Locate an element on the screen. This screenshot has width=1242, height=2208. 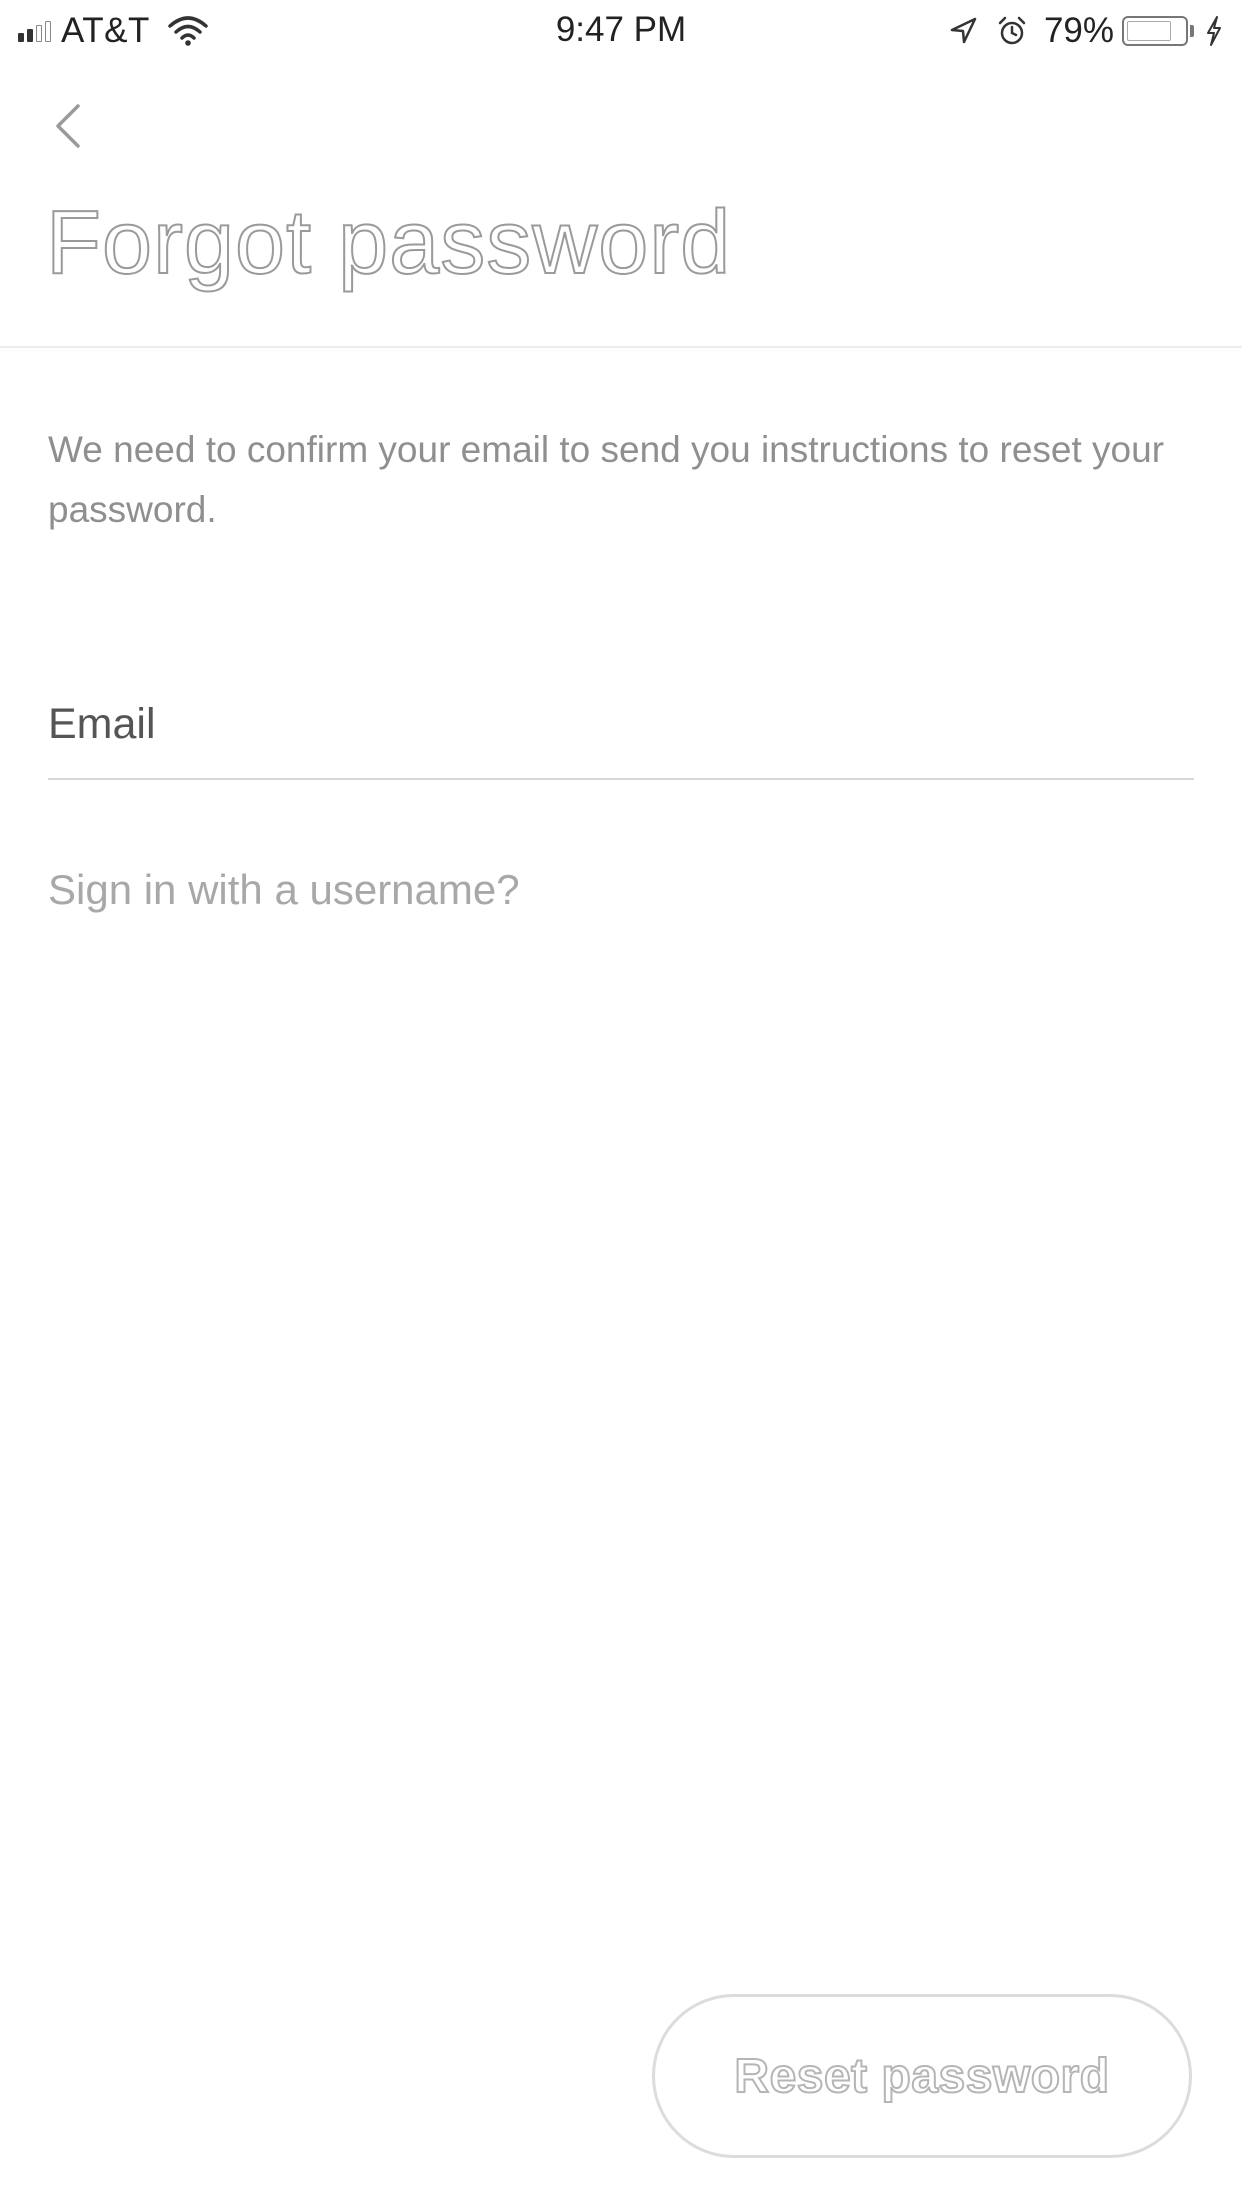
battery-fill is located at coordinates (1149, 31).